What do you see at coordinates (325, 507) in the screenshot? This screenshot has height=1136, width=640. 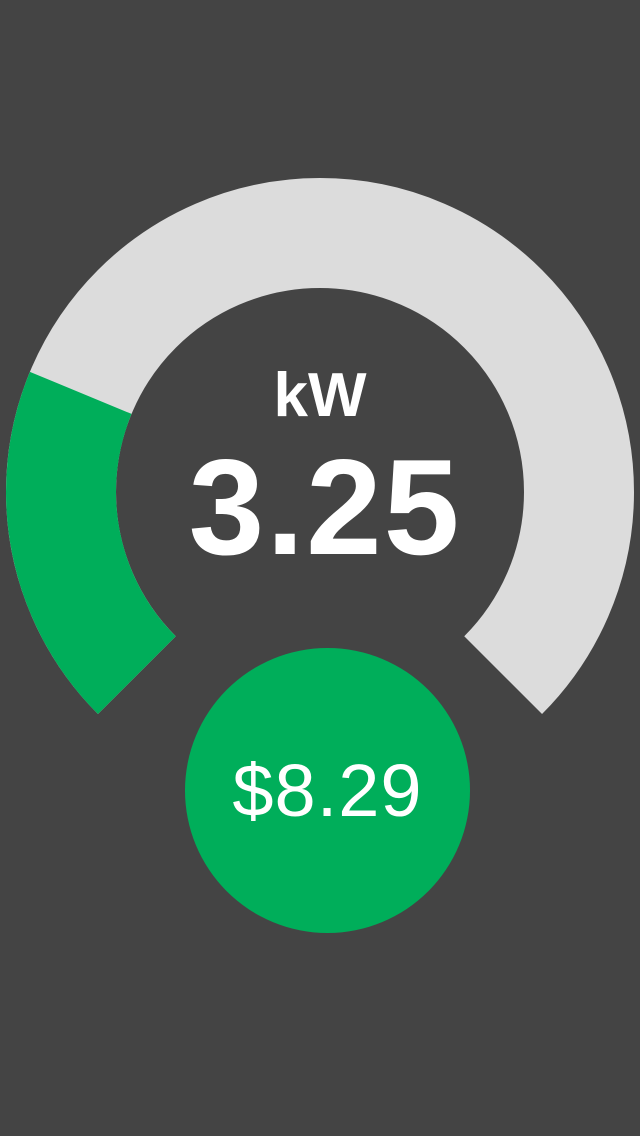 I see `power-value: 3.25` at bounding box center [325, 507].